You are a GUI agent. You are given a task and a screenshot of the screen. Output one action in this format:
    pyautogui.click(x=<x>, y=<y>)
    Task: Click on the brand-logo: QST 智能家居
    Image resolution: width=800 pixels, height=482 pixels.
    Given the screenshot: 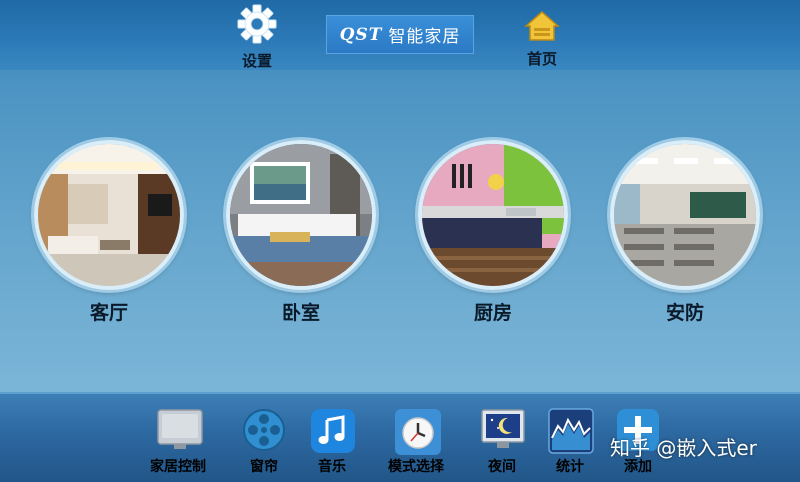 What is the action you would take?
    pyautogui.click(x=400, y=34)
    